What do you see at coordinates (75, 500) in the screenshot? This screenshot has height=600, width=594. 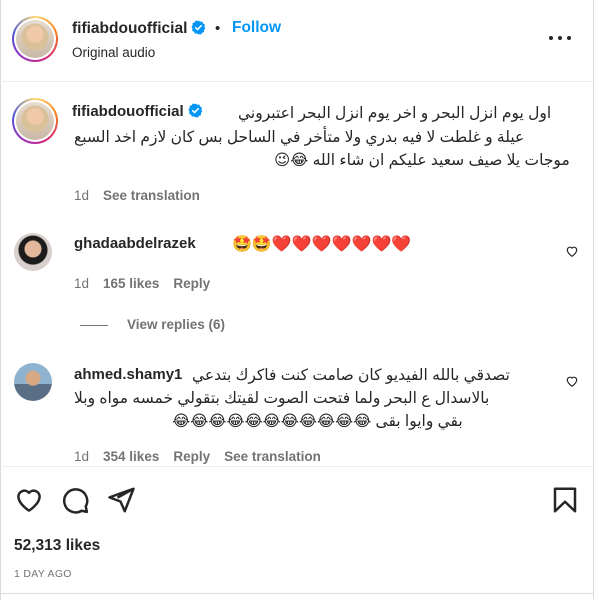 I see `comment-icon` at bounding box center [75, 500].